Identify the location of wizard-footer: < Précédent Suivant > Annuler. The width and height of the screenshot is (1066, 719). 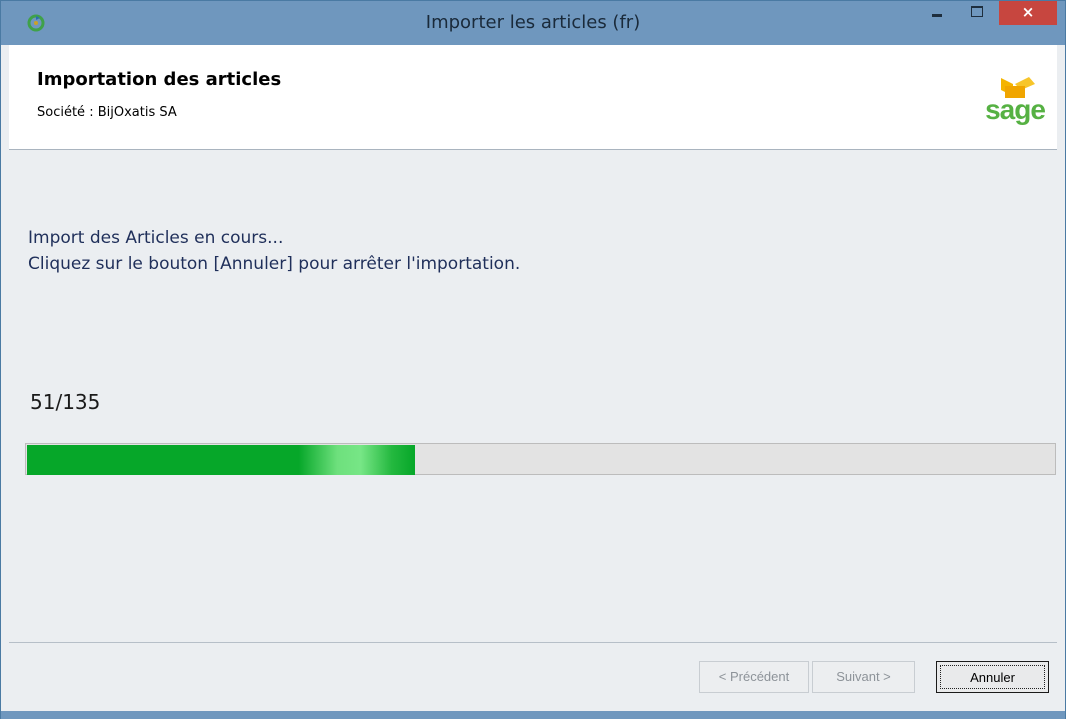
(533, 677).